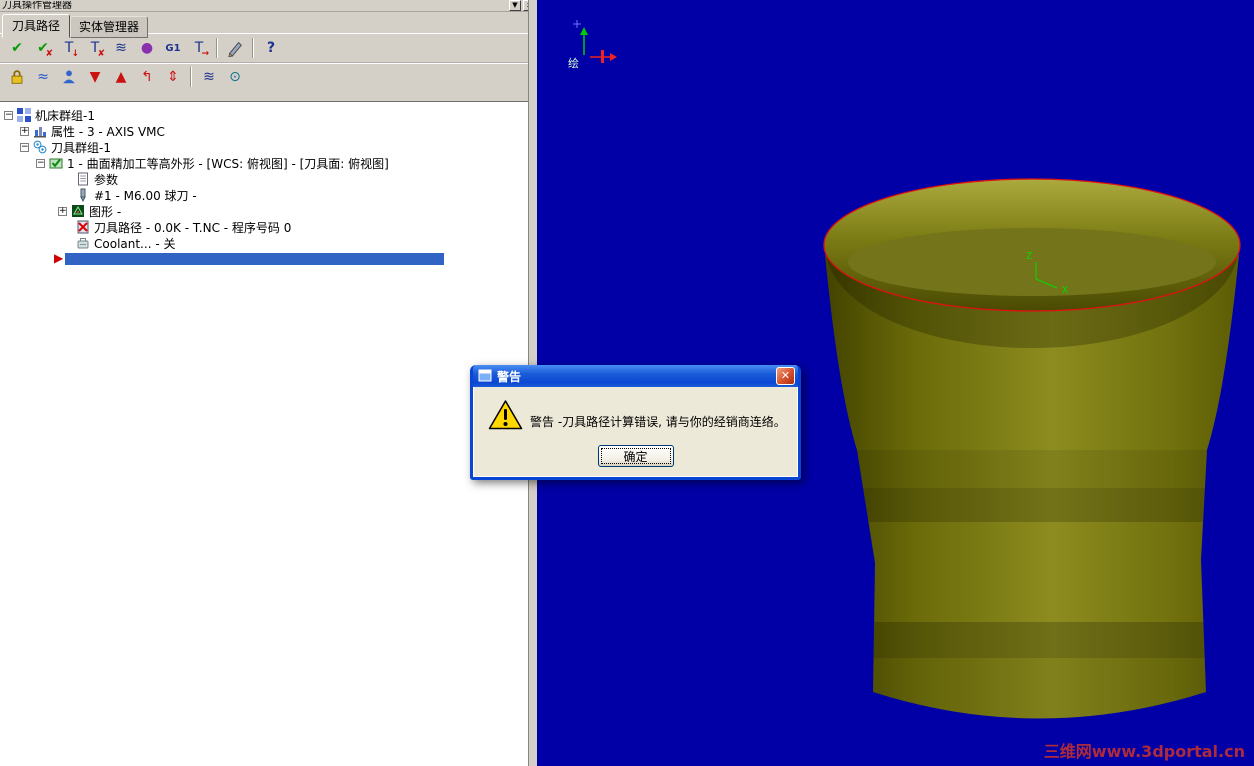 Image resolution: width=1254 pixels, height=766 pixels. I want to click on chisel-tool-icon, so click(235, 49).